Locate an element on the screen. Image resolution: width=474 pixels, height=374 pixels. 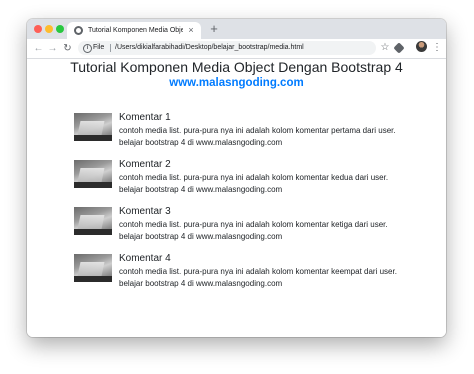
minimize-window-button is located at coordinates (49, 29).